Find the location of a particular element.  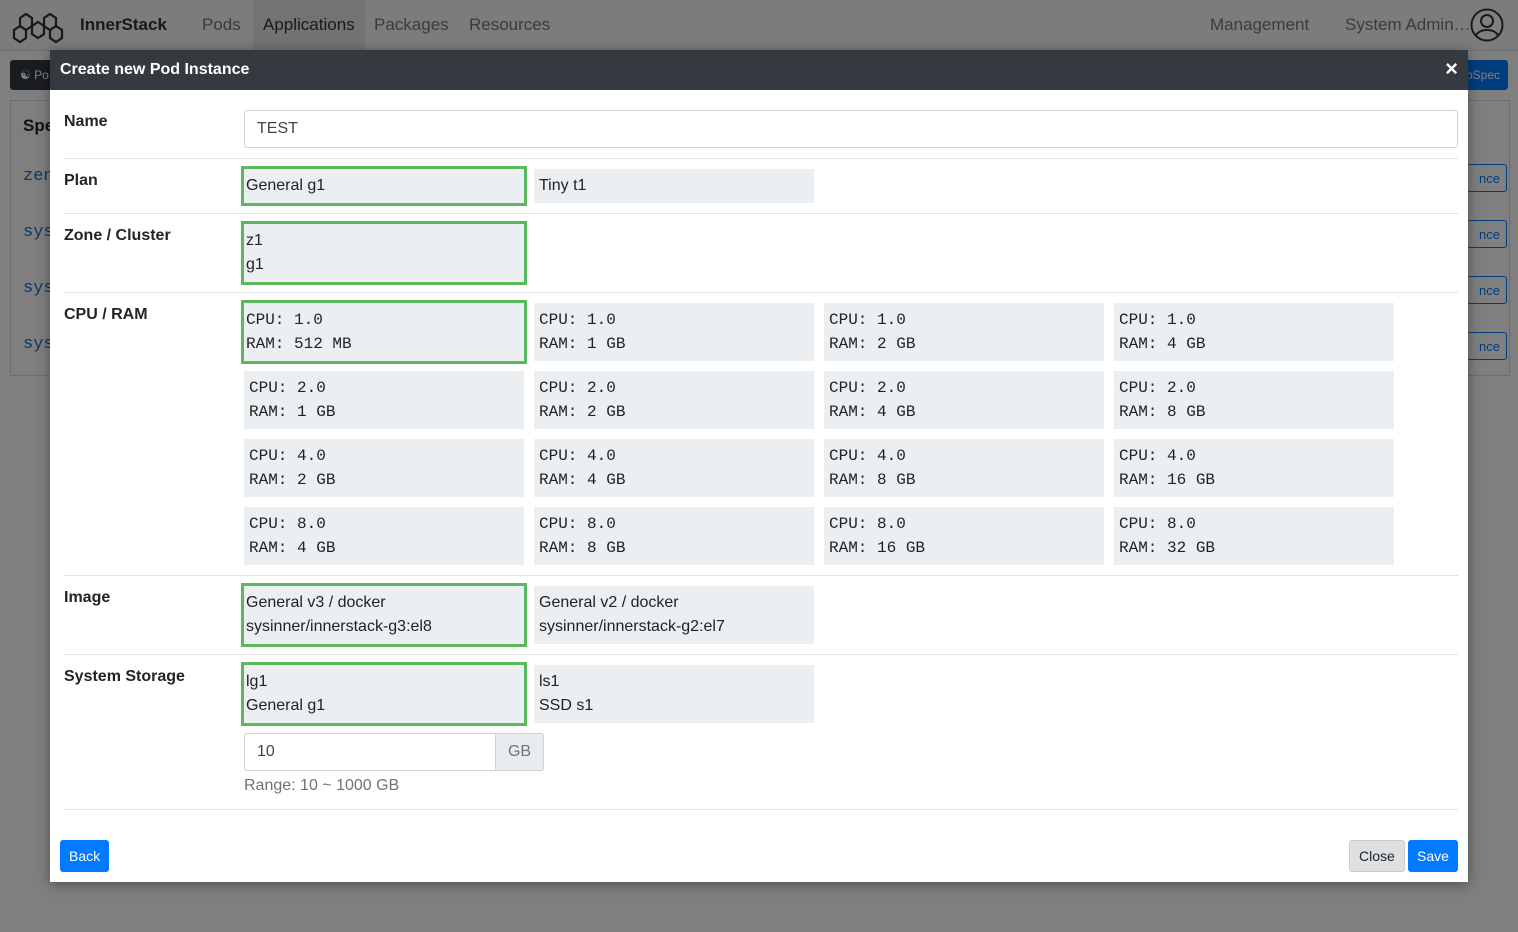

option-line: z1 is located at coordinates (254, 240).